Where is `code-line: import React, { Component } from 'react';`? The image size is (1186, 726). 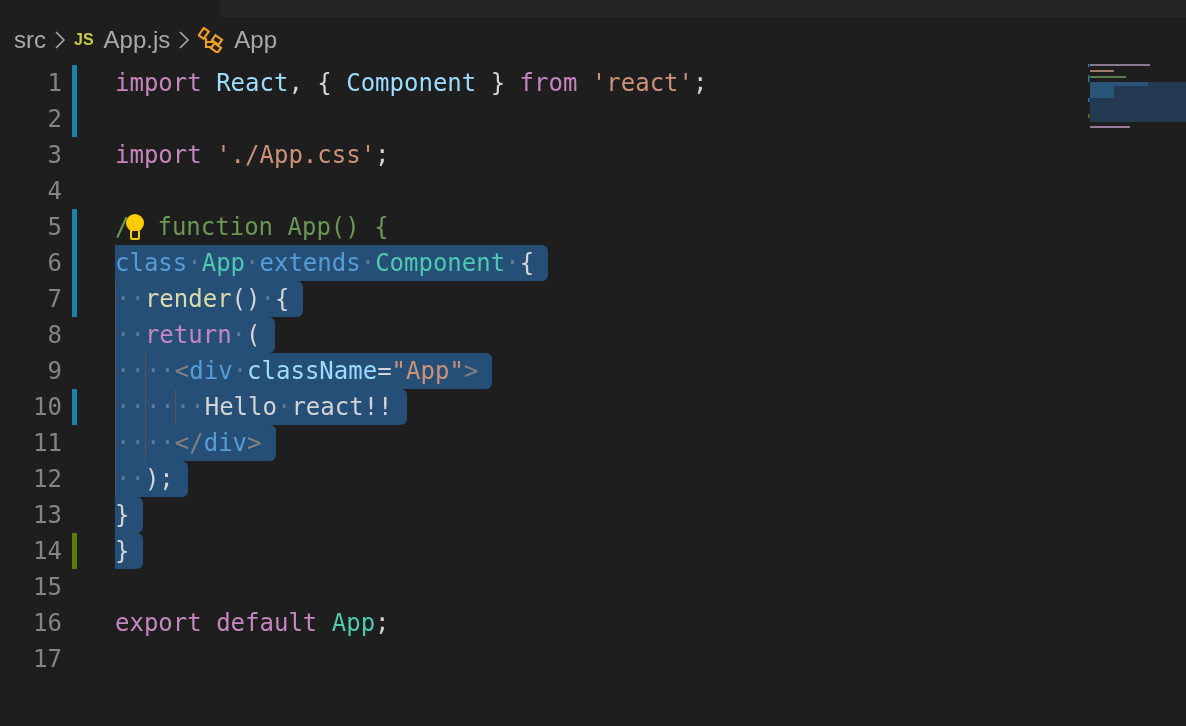
code-line: import React, { Component } from 'react'; is located at coordinates (411, 83).